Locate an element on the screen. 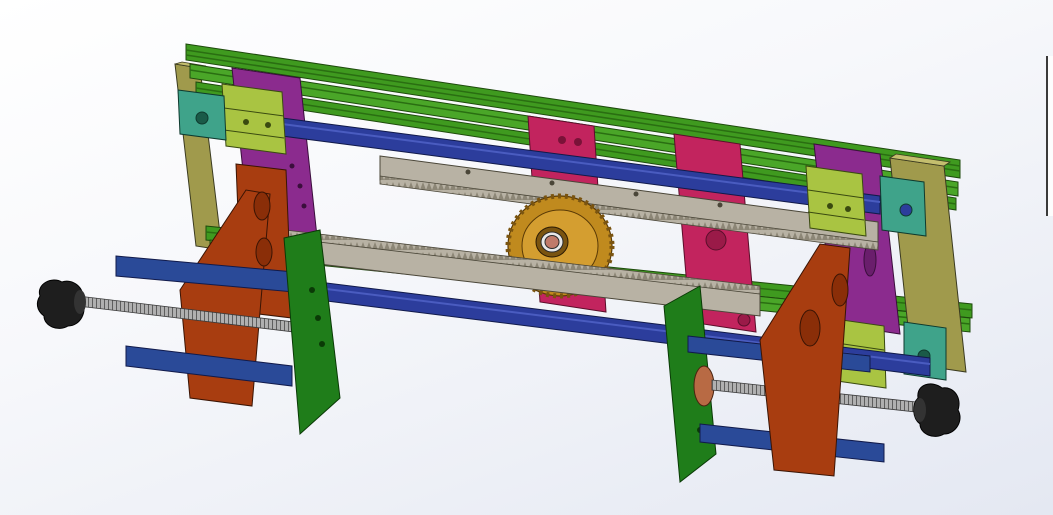 The image size is (1053, 515). lead-screw-nut-right is located at coordinates (704, 386).